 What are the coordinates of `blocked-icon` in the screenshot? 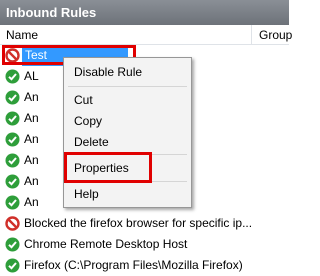 It's located at (12, 223).